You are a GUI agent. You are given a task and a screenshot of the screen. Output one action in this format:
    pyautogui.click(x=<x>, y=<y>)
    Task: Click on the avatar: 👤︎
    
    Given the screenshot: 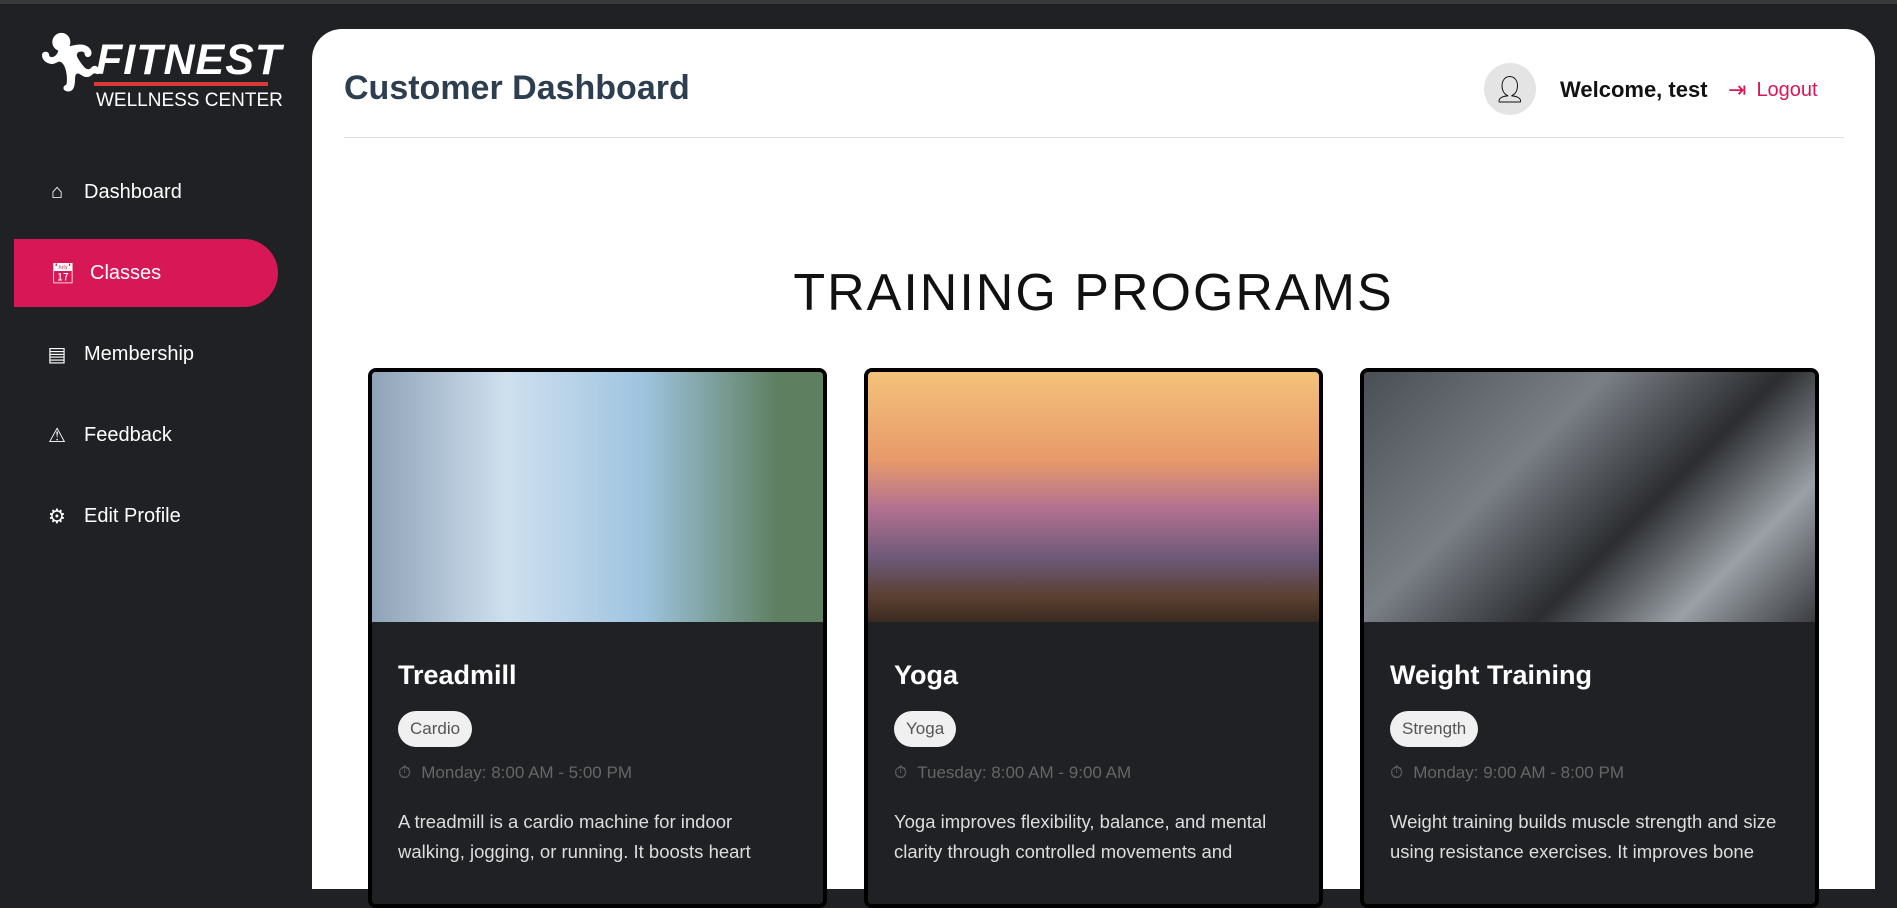 What is the action you would take?
    pyautogui.click(x=1510, y=89)
    